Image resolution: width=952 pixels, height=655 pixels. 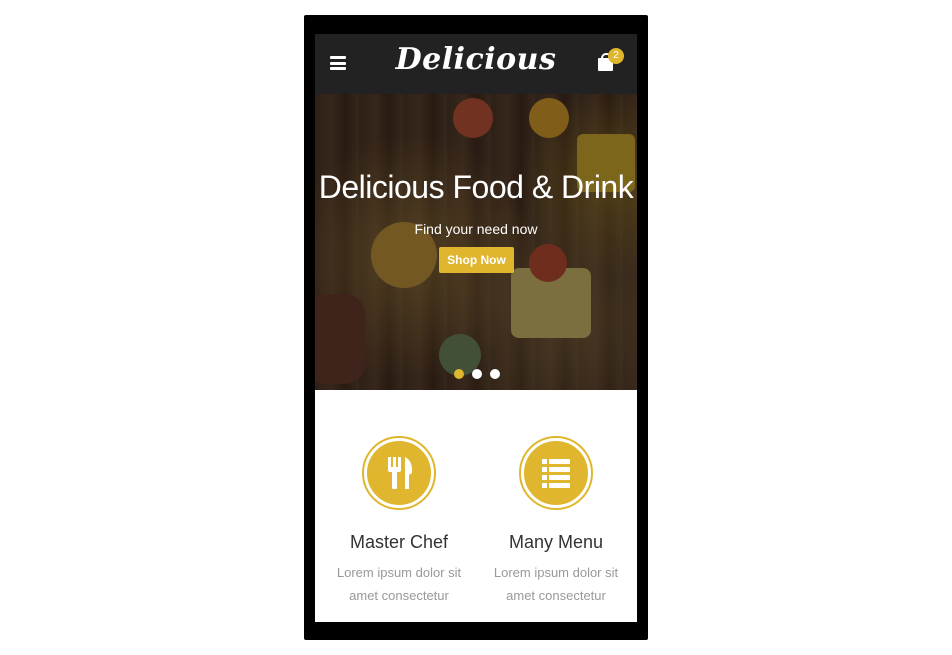 I want to click on slider-dots, so click(x=477, y=374).